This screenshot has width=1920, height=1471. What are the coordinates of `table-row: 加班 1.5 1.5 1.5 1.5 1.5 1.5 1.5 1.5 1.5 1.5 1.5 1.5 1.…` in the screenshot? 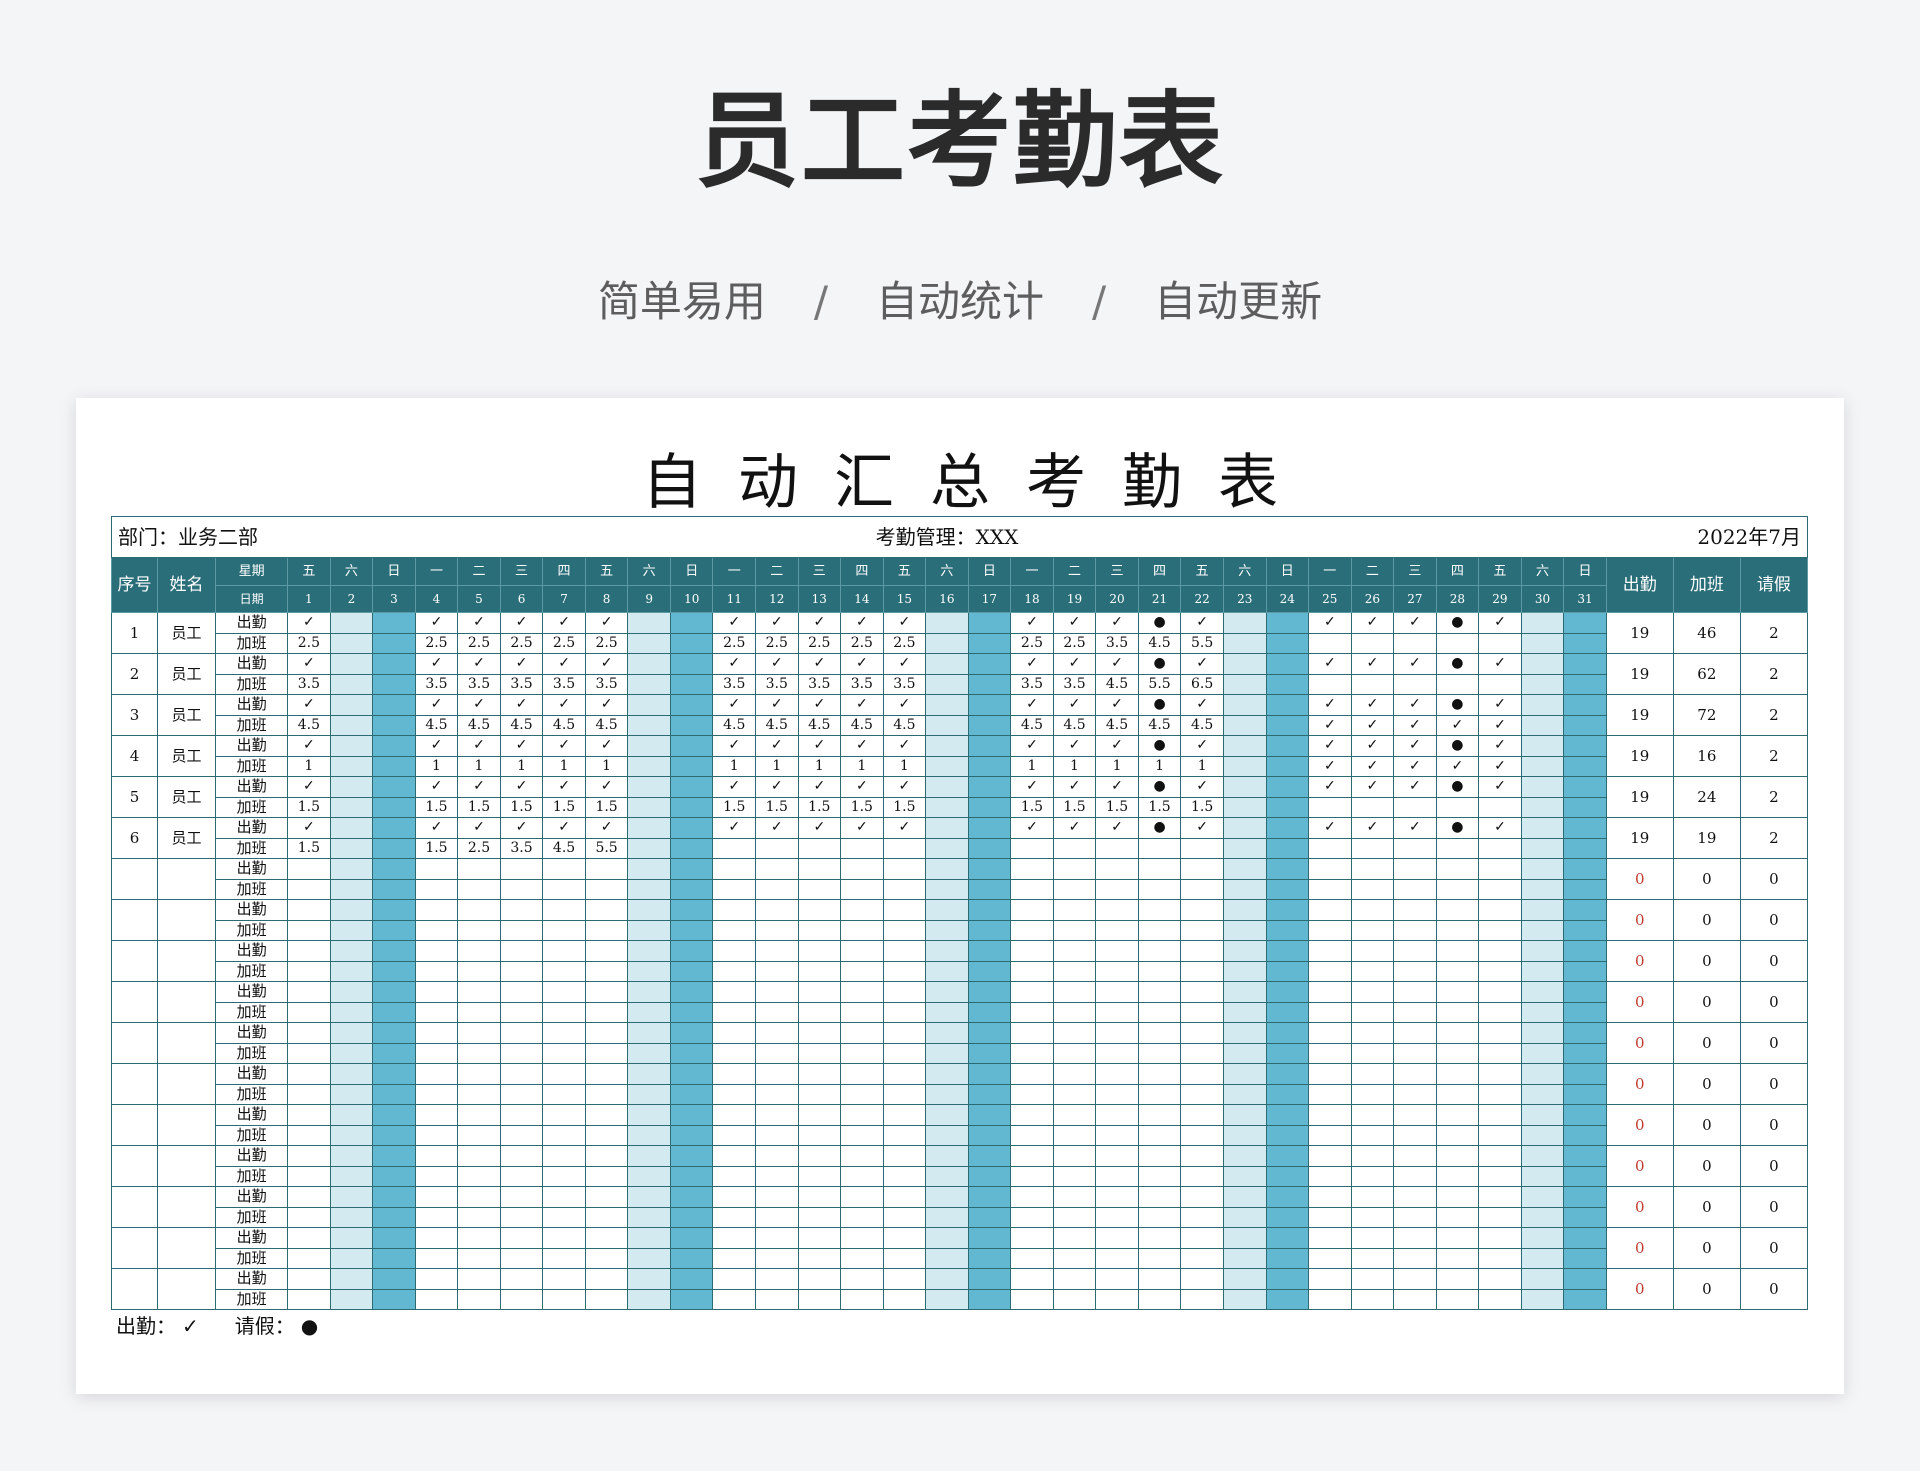 It's located at (960, 807).